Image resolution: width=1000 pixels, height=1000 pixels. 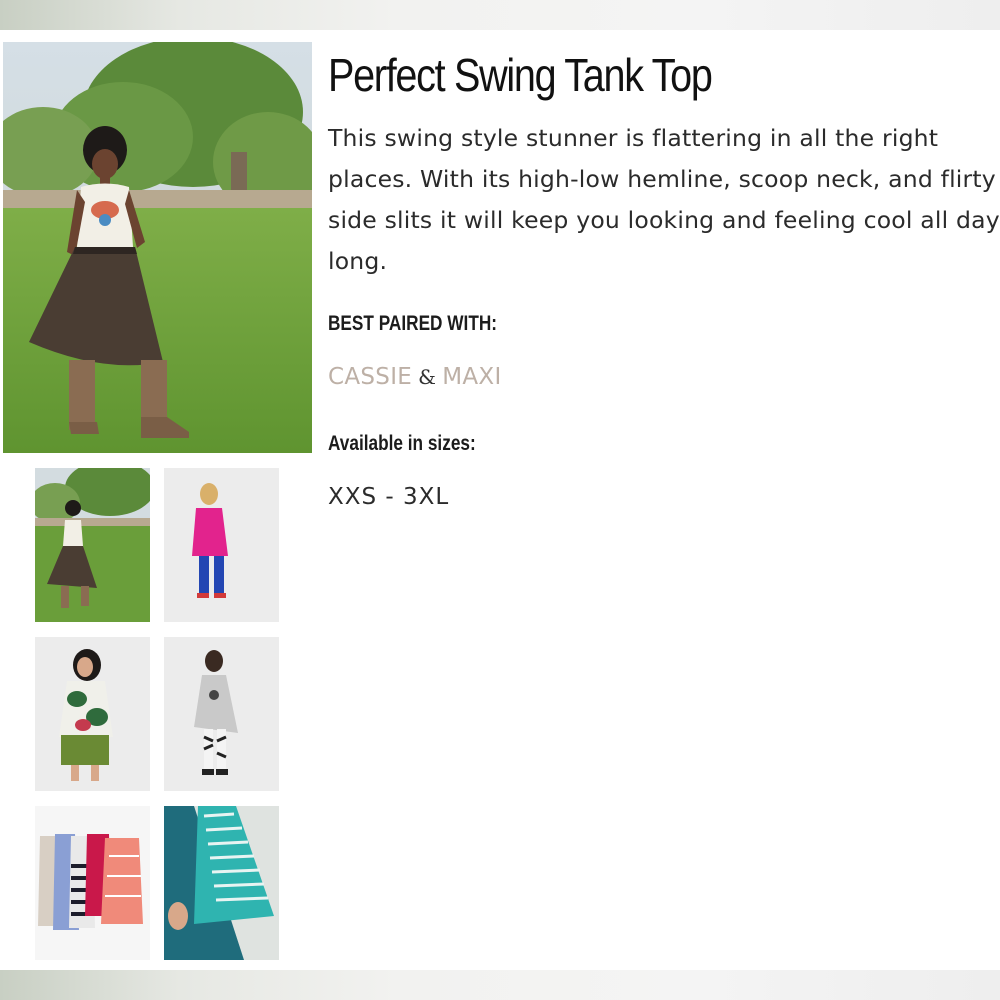 What do you see at coordinates (221, 883) in the screenshot?
I see `thumbnail-teal-stripe-detail` at bounding box center [221, 883].